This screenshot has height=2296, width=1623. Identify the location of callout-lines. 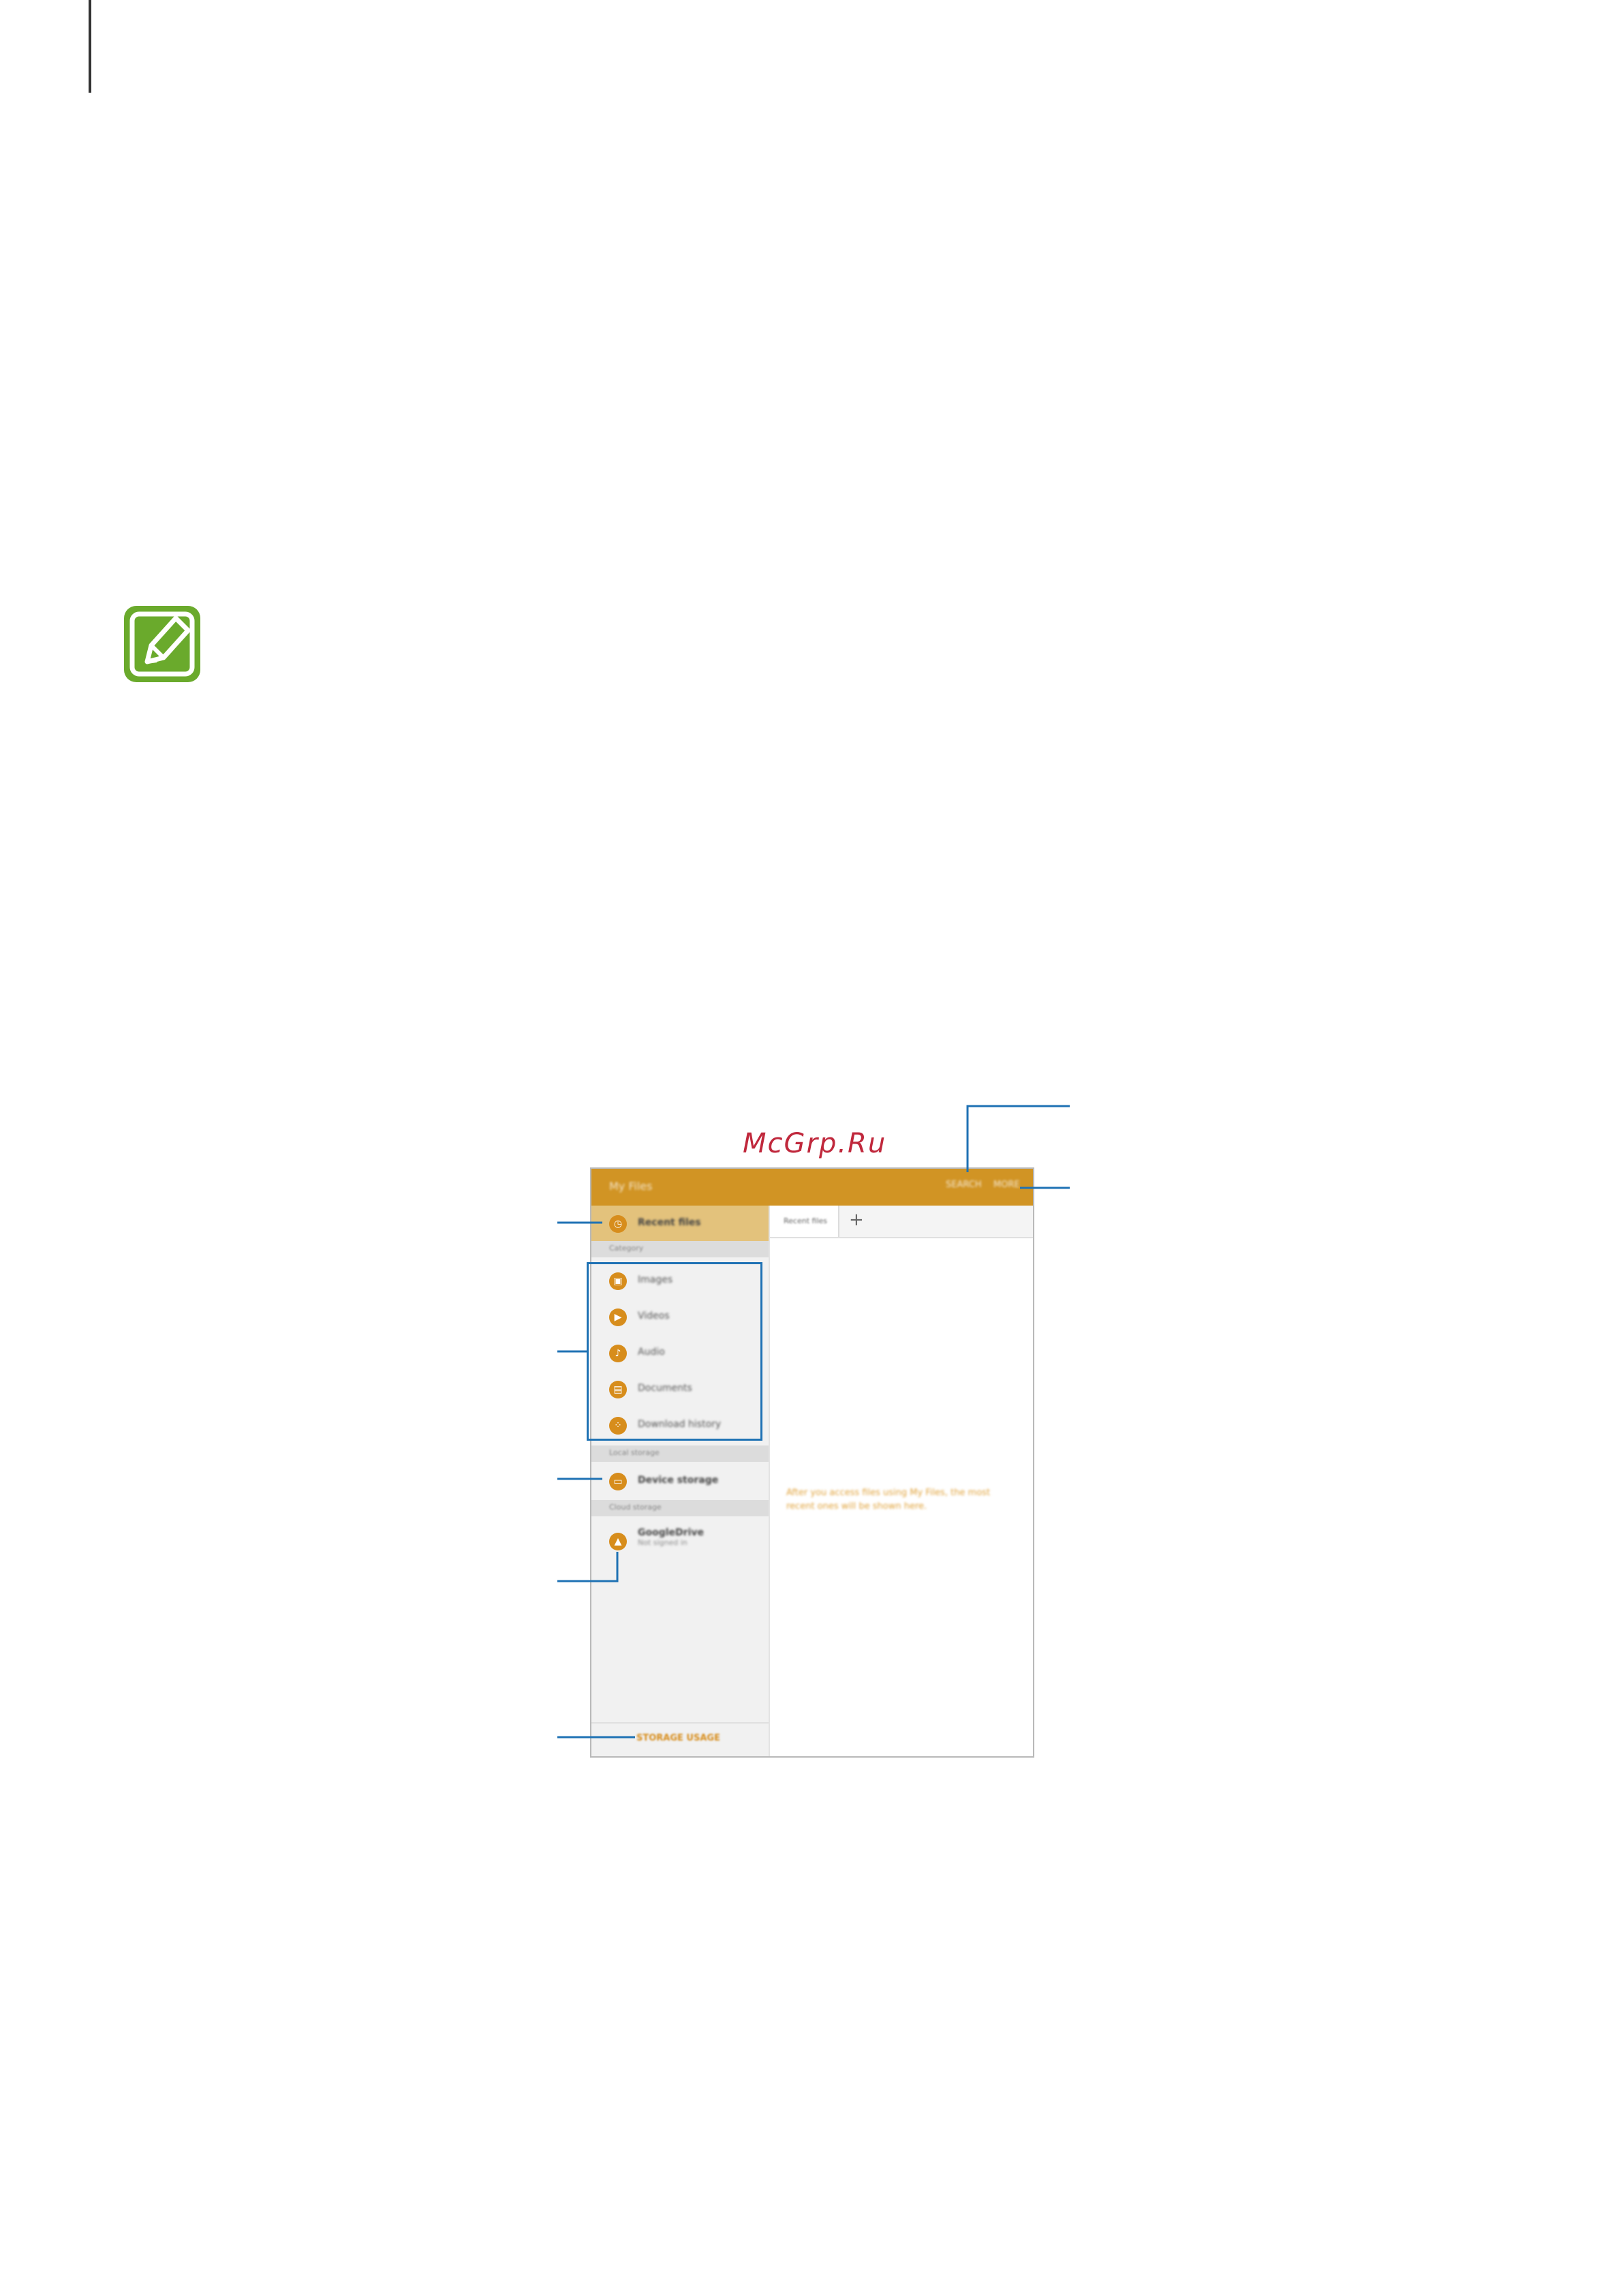
(813, 1422).